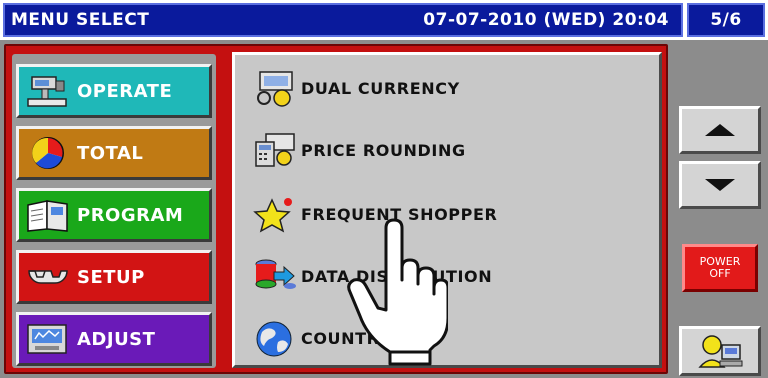 The height and width of the screenshot is (378, 768). Describe the element at coordinates (383, 150) in the screenshot. I see `price-rounding-label: PRICE ROUNDING` at that location.